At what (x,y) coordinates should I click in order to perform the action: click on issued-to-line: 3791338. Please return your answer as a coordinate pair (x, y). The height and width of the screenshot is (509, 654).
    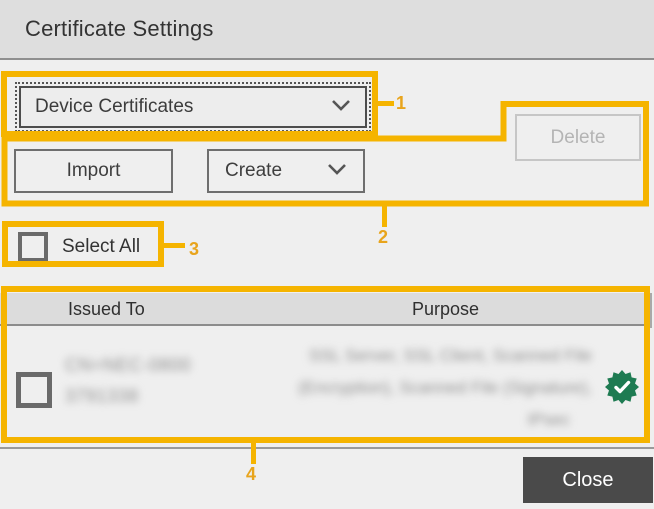
    Looking at the image, I should click on (102, 396).